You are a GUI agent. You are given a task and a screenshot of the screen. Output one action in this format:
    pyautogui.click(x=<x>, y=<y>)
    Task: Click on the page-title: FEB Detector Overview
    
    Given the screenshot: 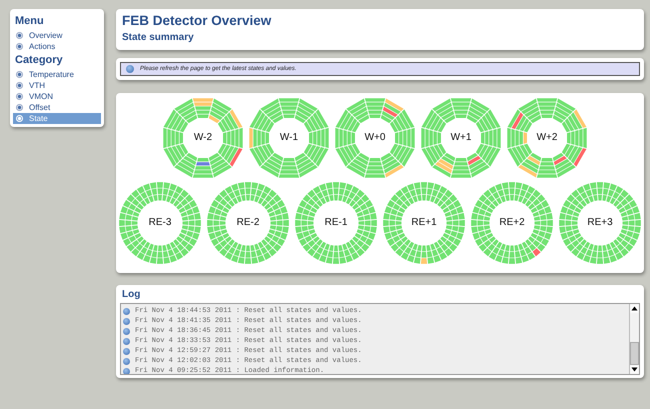 What is the action you would take?
    pyautogui.click(x=197, y=20)
    